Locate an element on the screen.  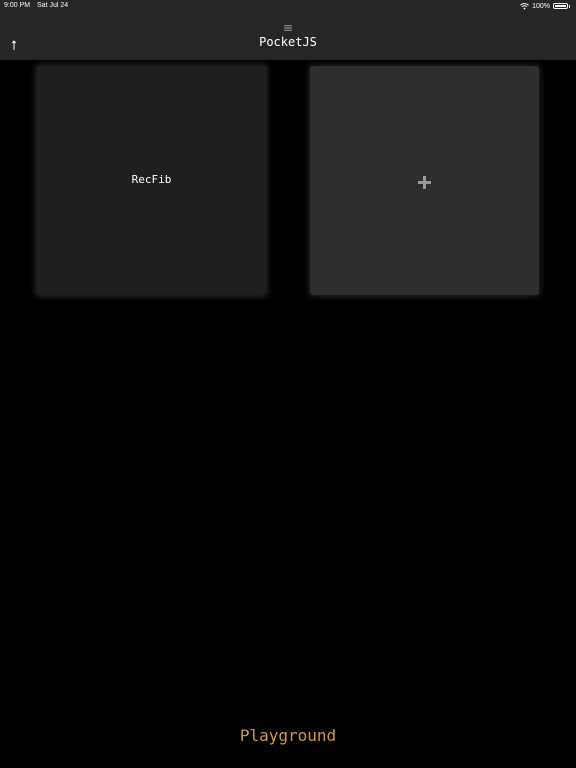
status-indicators: 100% is located at coordinates (545, 6).